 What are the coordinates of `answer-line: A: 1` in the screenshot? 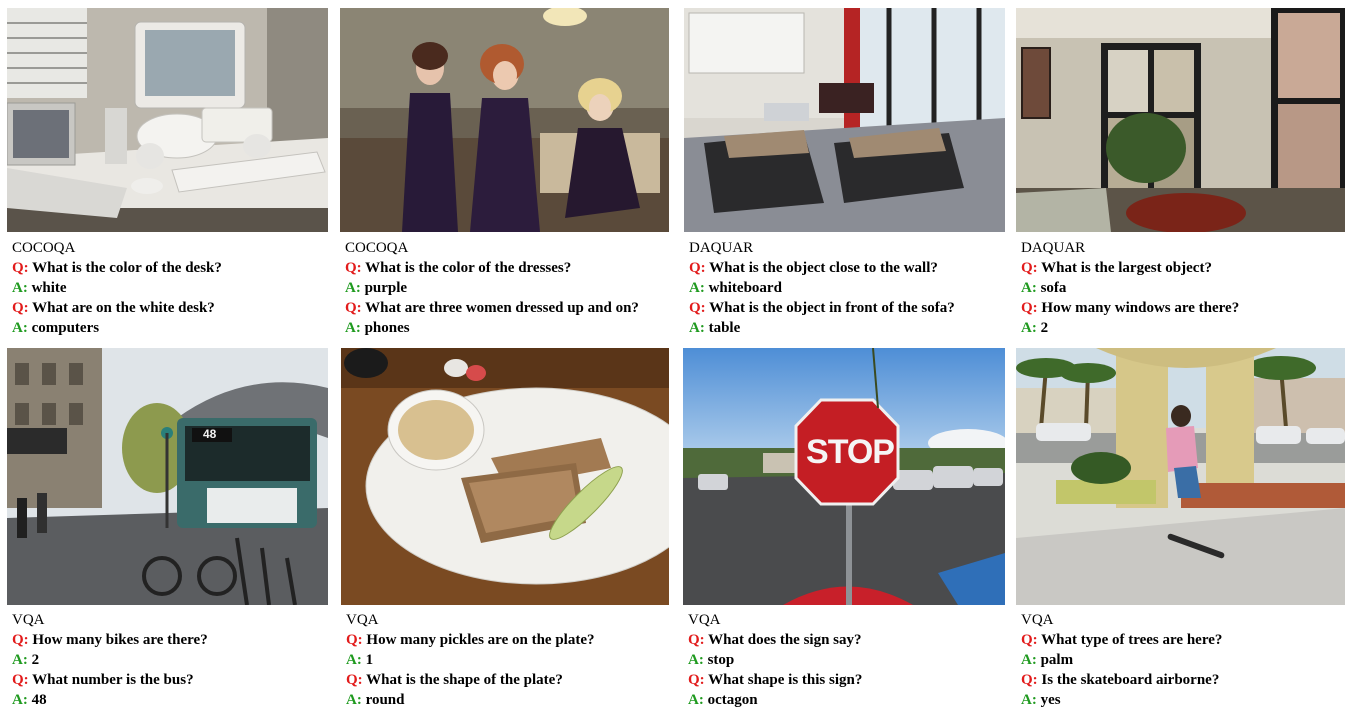 It's located at (470, 660).